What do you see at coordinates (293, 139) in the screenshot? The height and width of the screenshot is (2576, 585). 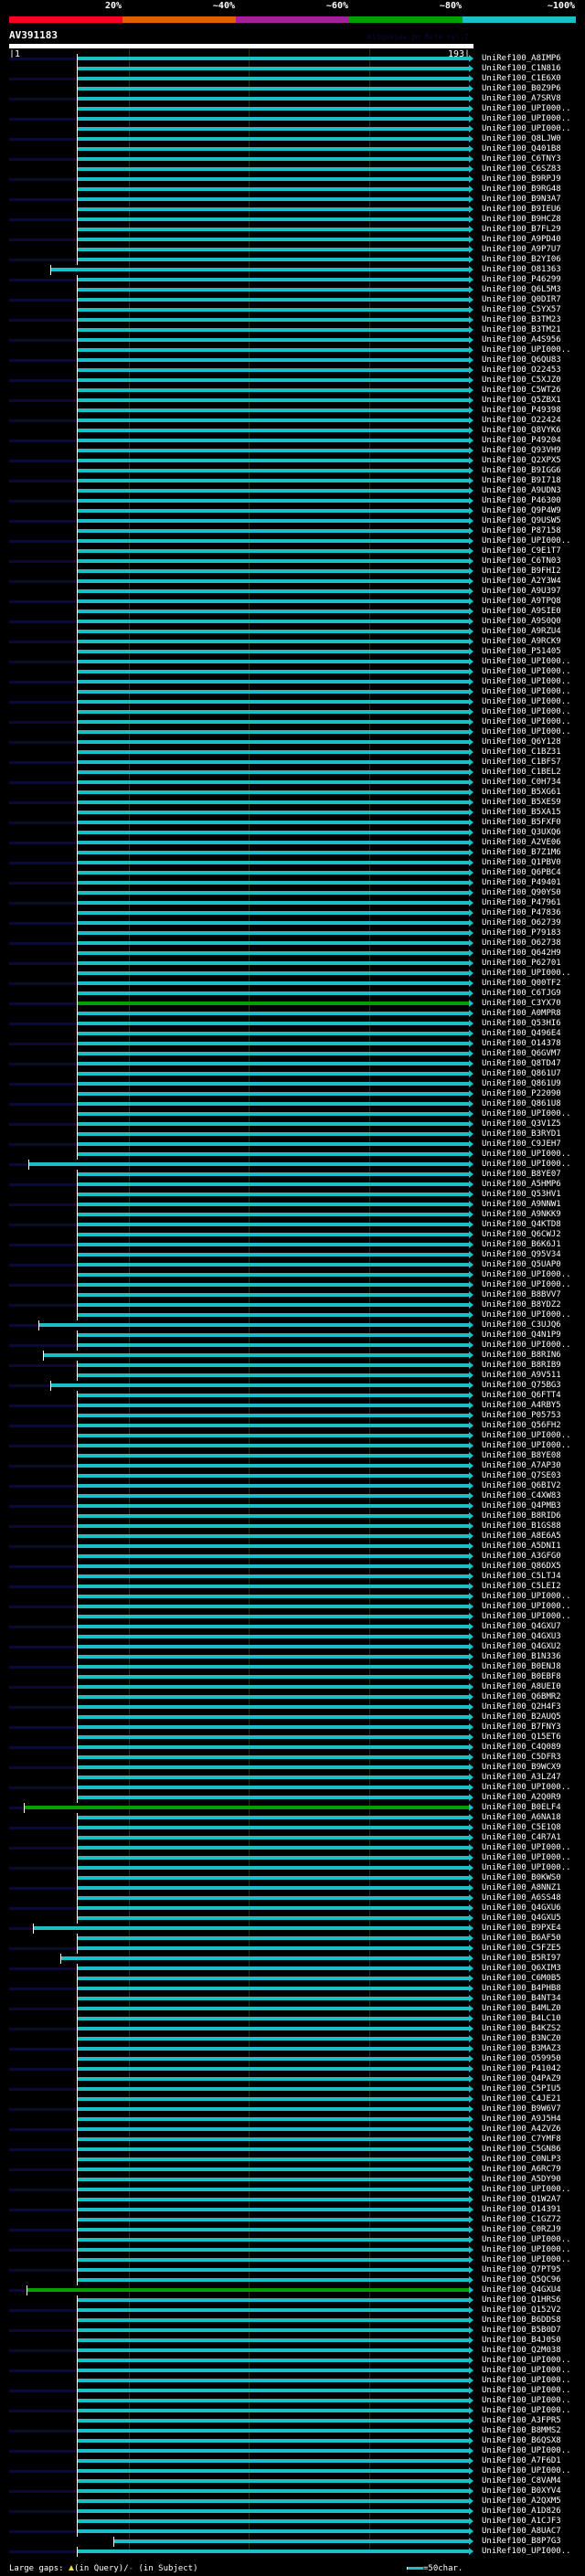 I see `hit-row: UniRef100_Q8LJW0` at bounding box center [293, 139].